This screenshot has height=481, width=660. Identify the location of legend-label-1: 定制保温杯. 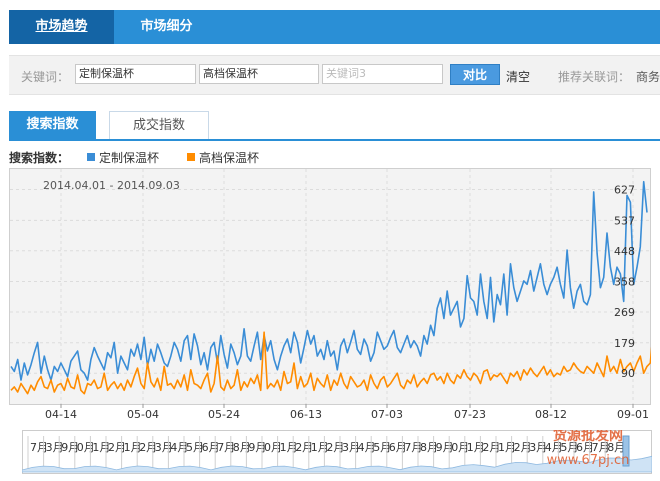
(129, 158).